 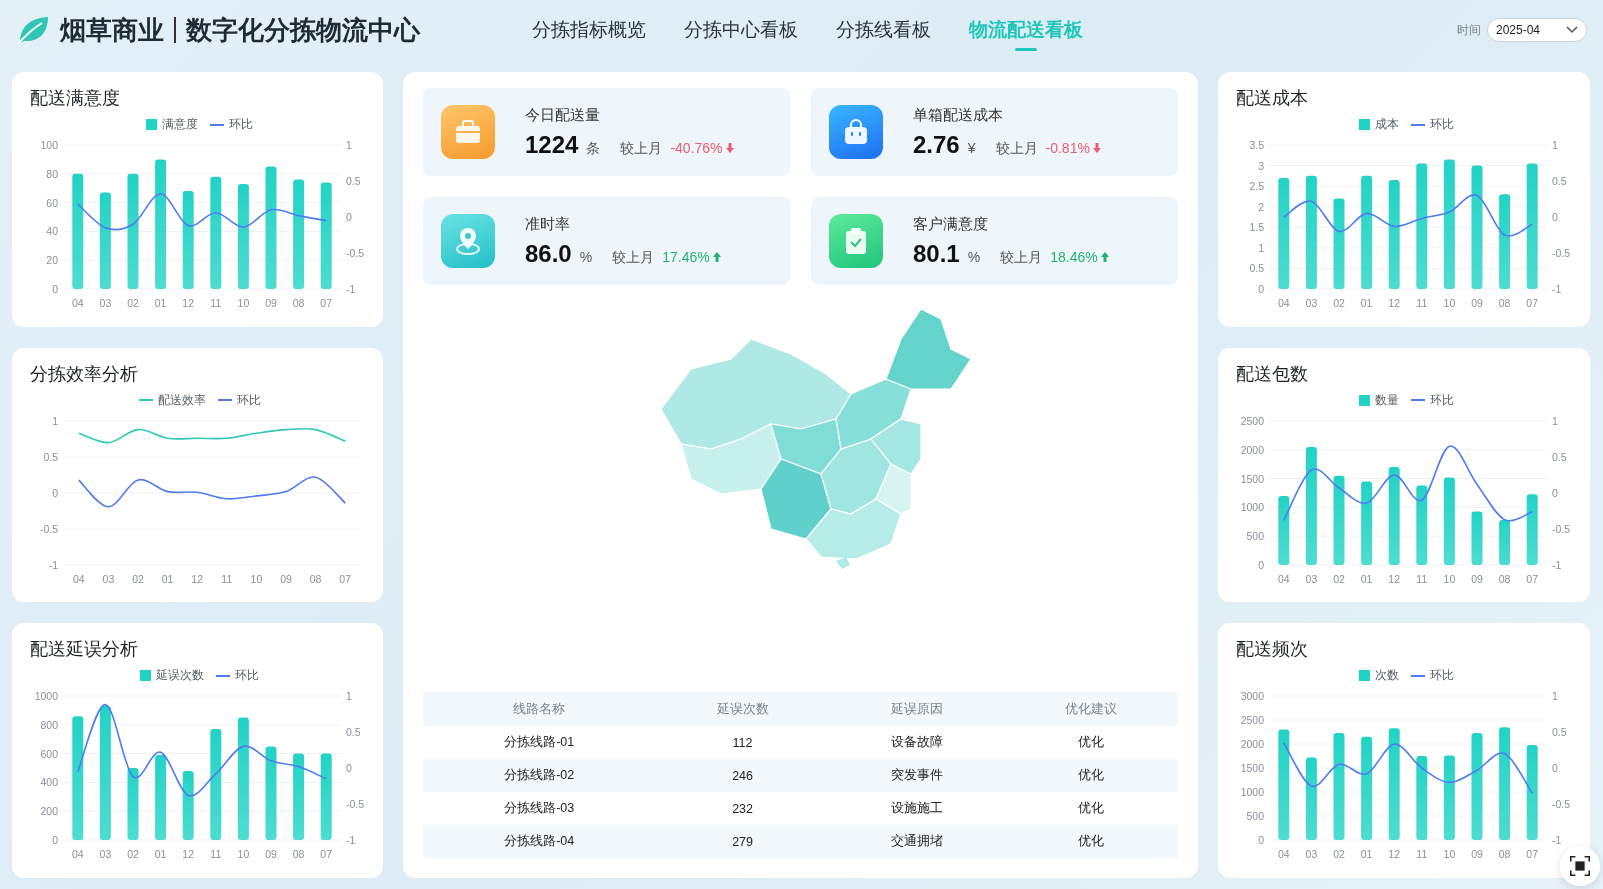 I want to click on axis-tick-label: 2500, so click(x=1252, y=720).